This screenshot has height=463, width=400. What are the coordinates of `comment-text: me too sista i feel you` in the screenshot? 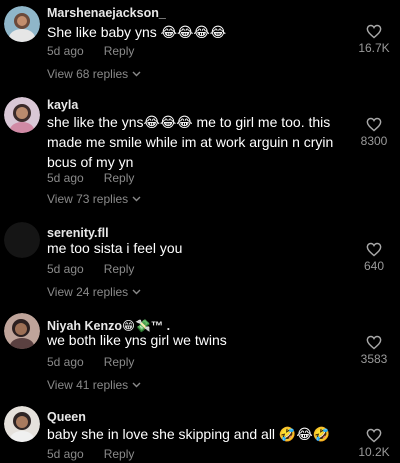 It's located at (115, 248).